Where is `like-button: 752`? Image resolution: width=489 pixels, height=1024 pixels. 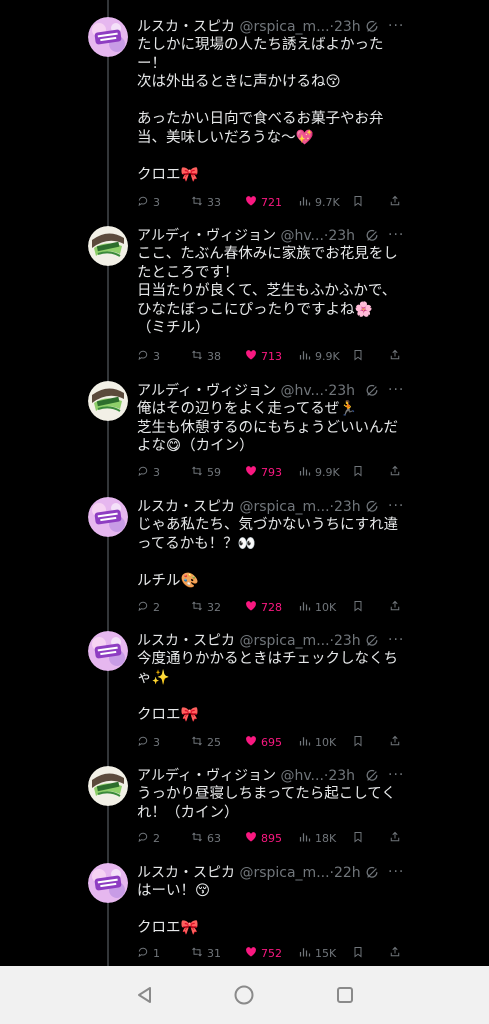 like-button: 752 is located at coordinates (263, 953).